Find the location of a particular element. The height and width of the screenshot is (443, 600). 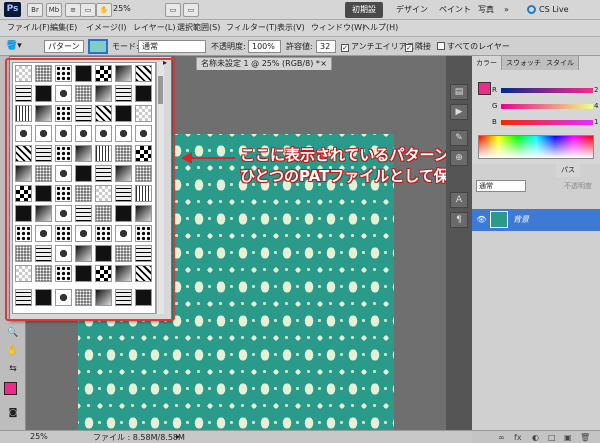

layer-name: 背景 is located at coordinates (521, 219).